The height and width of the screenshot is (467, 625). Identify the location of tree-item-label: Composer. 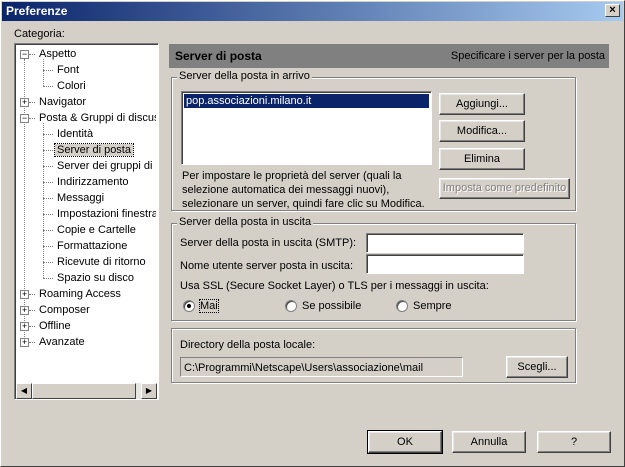
(64, 310).